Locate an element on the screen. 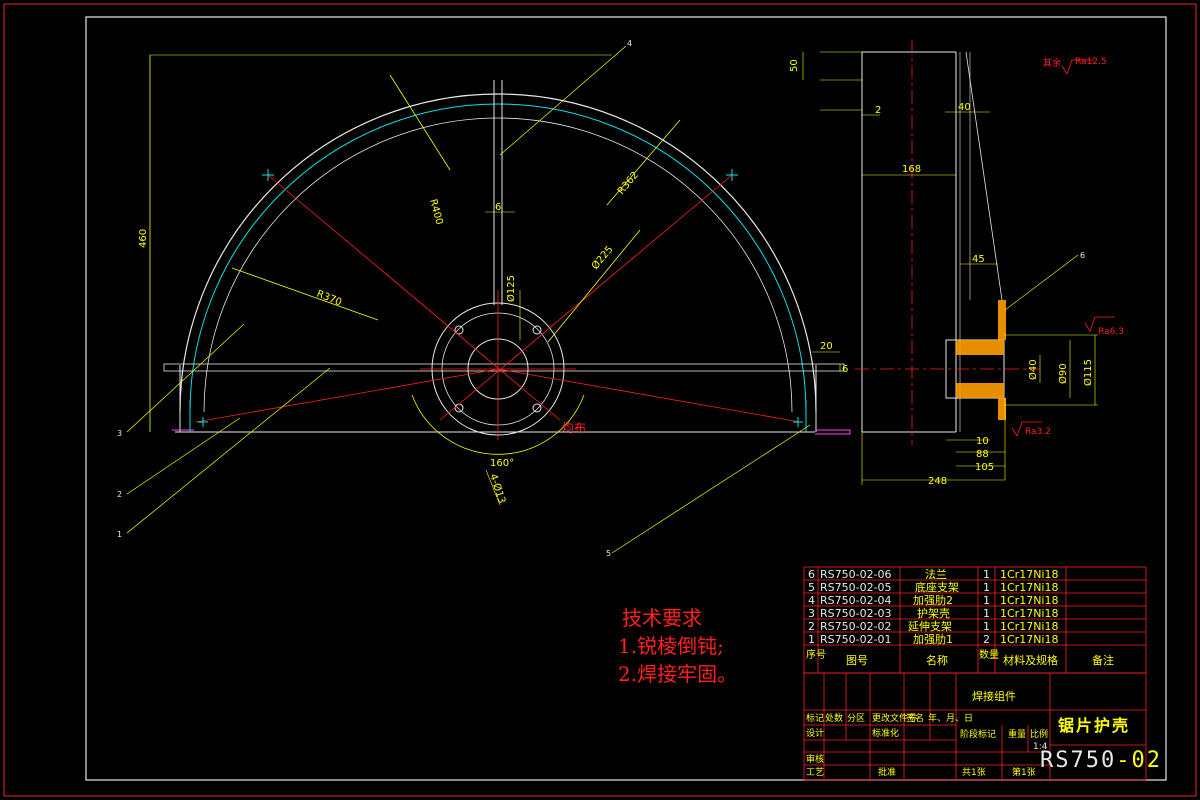  bom-code: RS750-02-05 is located at coordinates (856, 587).